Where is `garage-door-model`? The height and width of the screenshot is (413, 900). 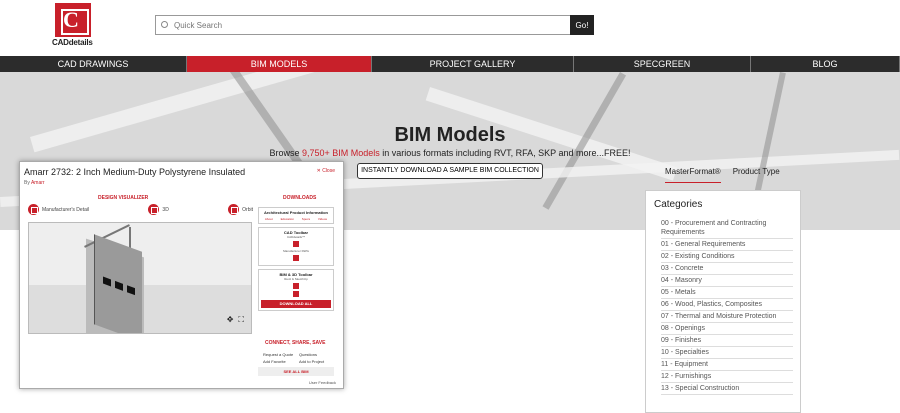 garage-door-model is located at coordinates (118, 283).